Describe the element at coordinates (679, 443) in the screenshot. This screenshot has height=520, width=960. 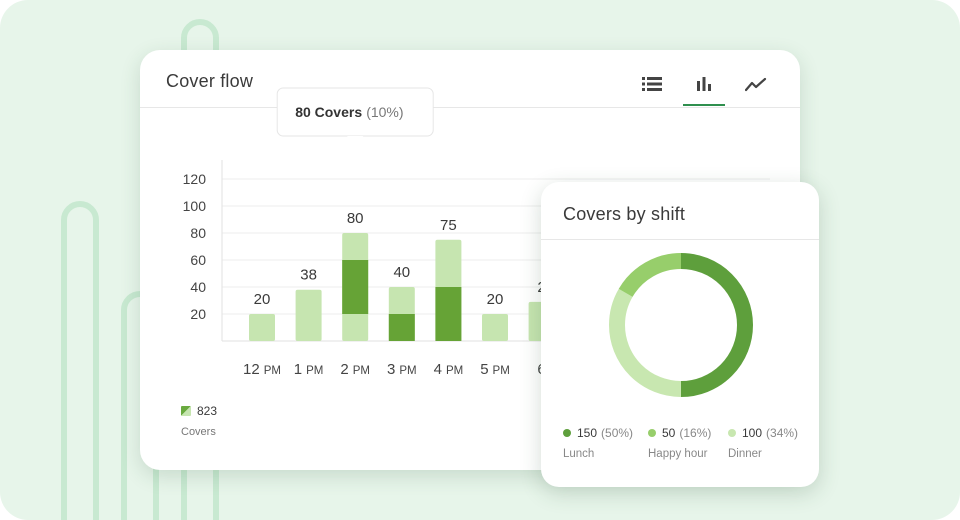
I see `legend-item-happy-hour: 50 (16%) Happy hour` at that location.